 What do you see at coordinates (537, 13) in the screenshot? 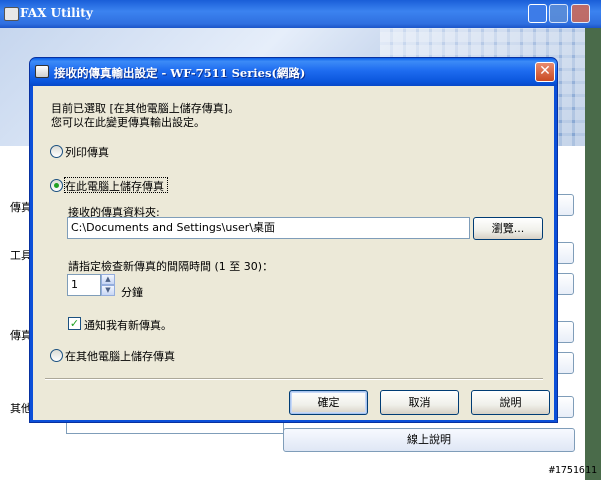
I see `minimize-icon` at bounding box center [537, 13].